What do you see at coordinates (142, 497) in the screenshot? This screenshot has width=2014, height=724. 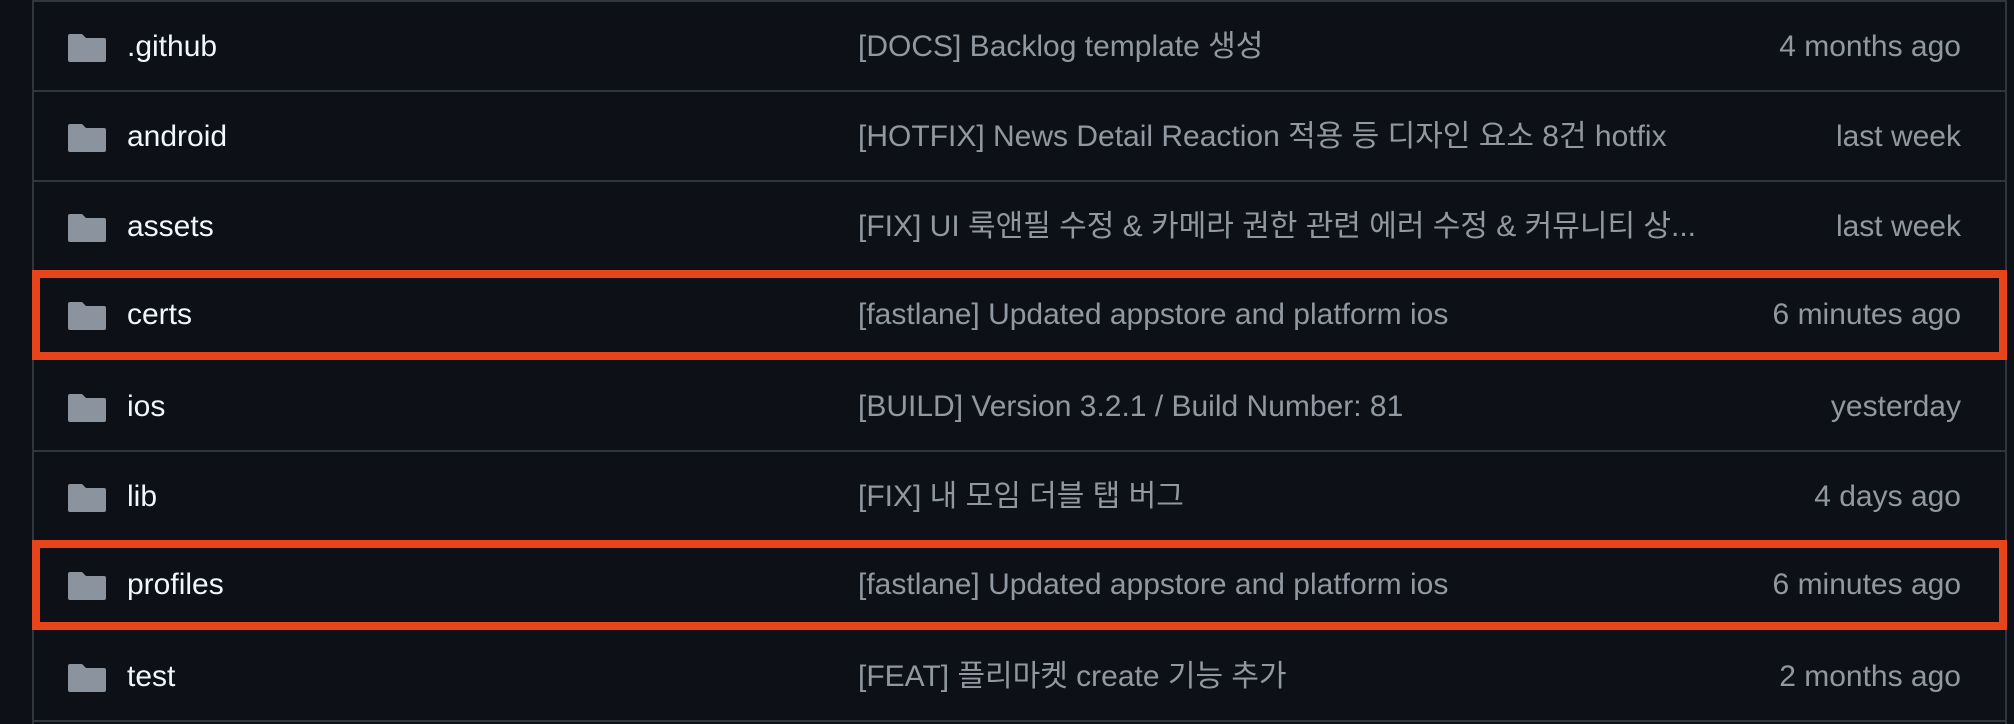 I see `file-name-link: lib` at bounding box center [142, 497].